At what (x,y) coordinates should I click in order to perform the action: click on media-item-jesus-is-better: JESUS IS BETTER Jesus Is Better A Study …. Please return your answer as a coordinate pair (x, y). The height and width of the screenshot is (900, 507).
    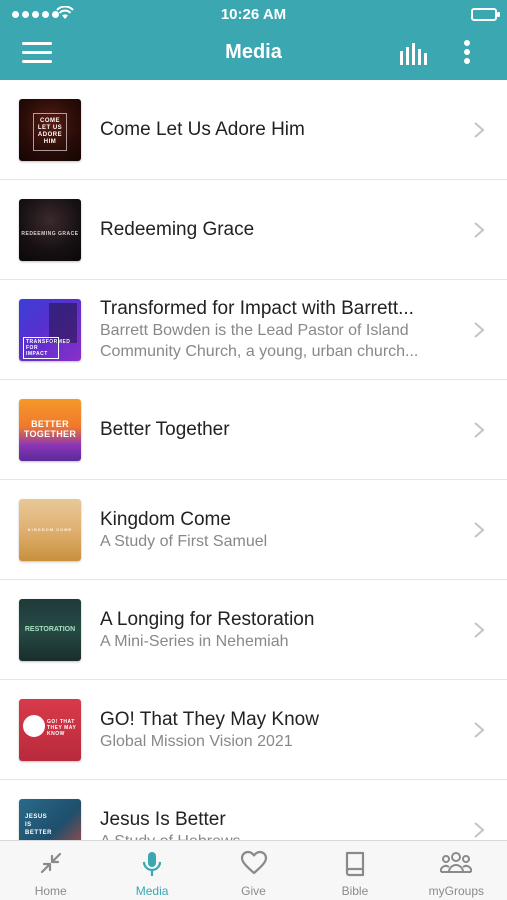
    Looking at the image, I should click on (253, 810).